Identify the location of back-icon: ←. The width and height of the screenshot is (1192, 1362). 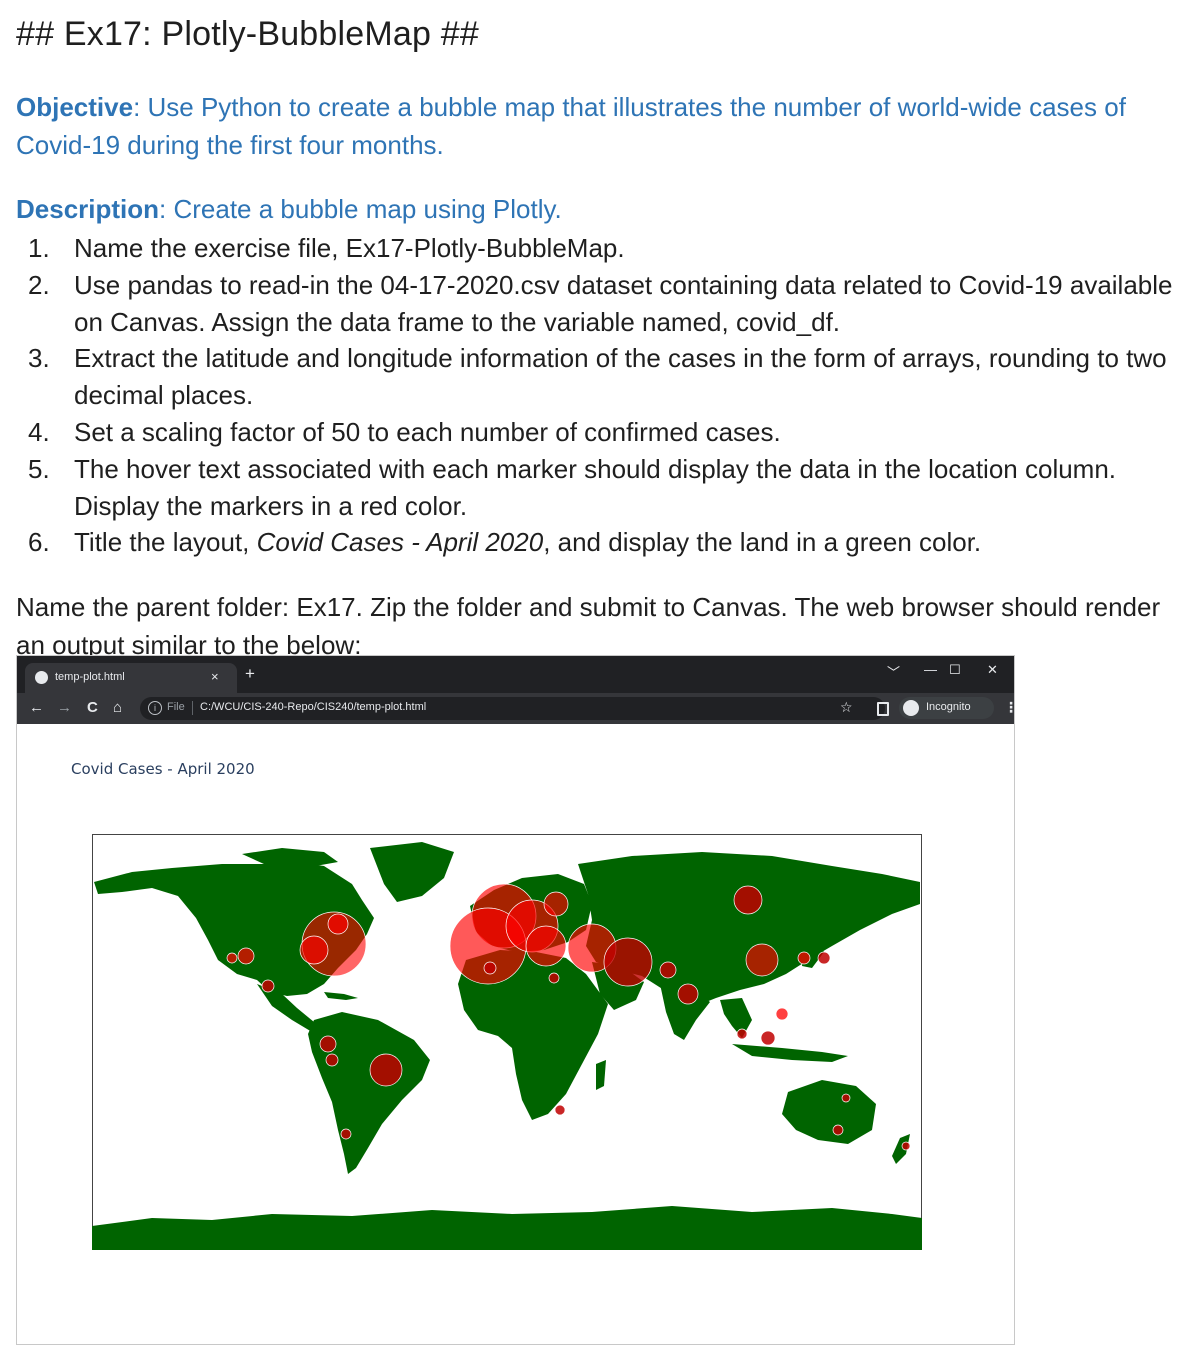
(36, 708).